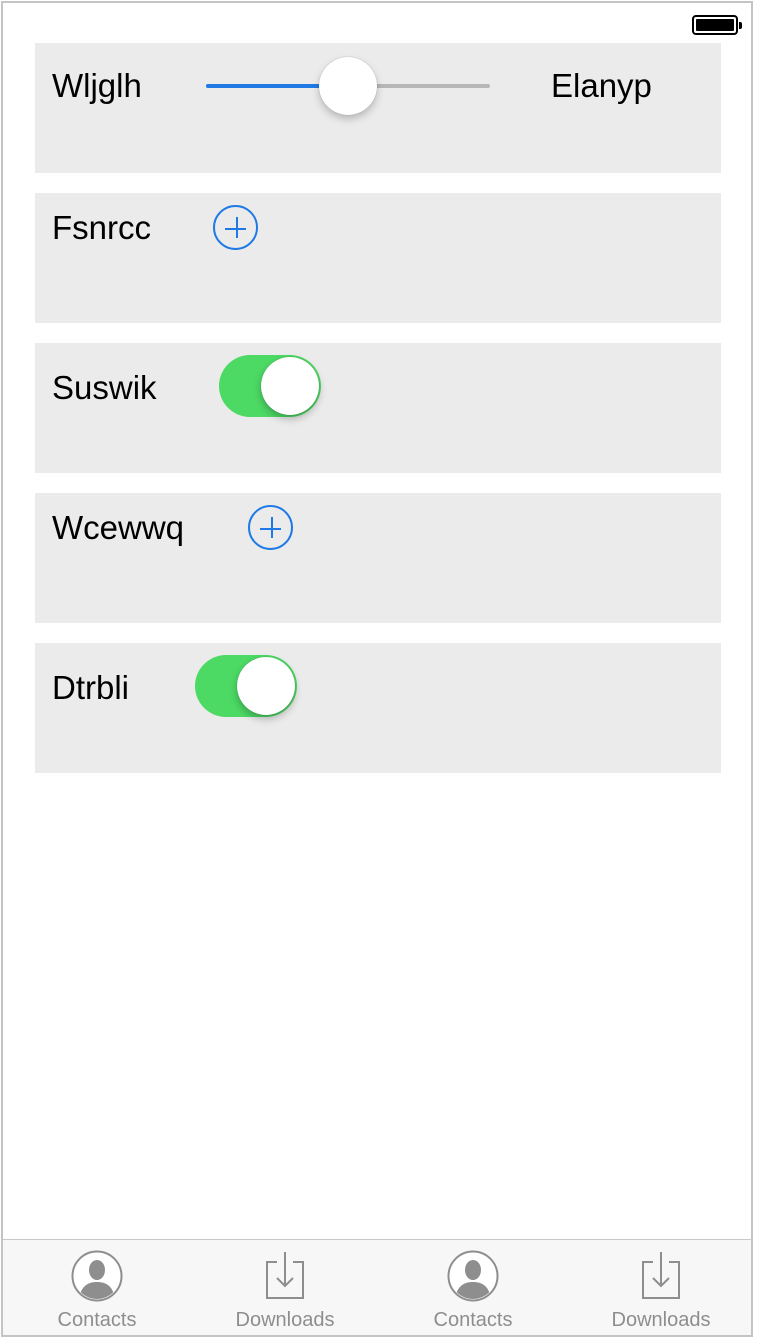 Image resolution: width=760 pixels, height=1340 pixels. I want to click on tab-bar: Contacts Downloads Contacts Downloads, so click(377, 1287).